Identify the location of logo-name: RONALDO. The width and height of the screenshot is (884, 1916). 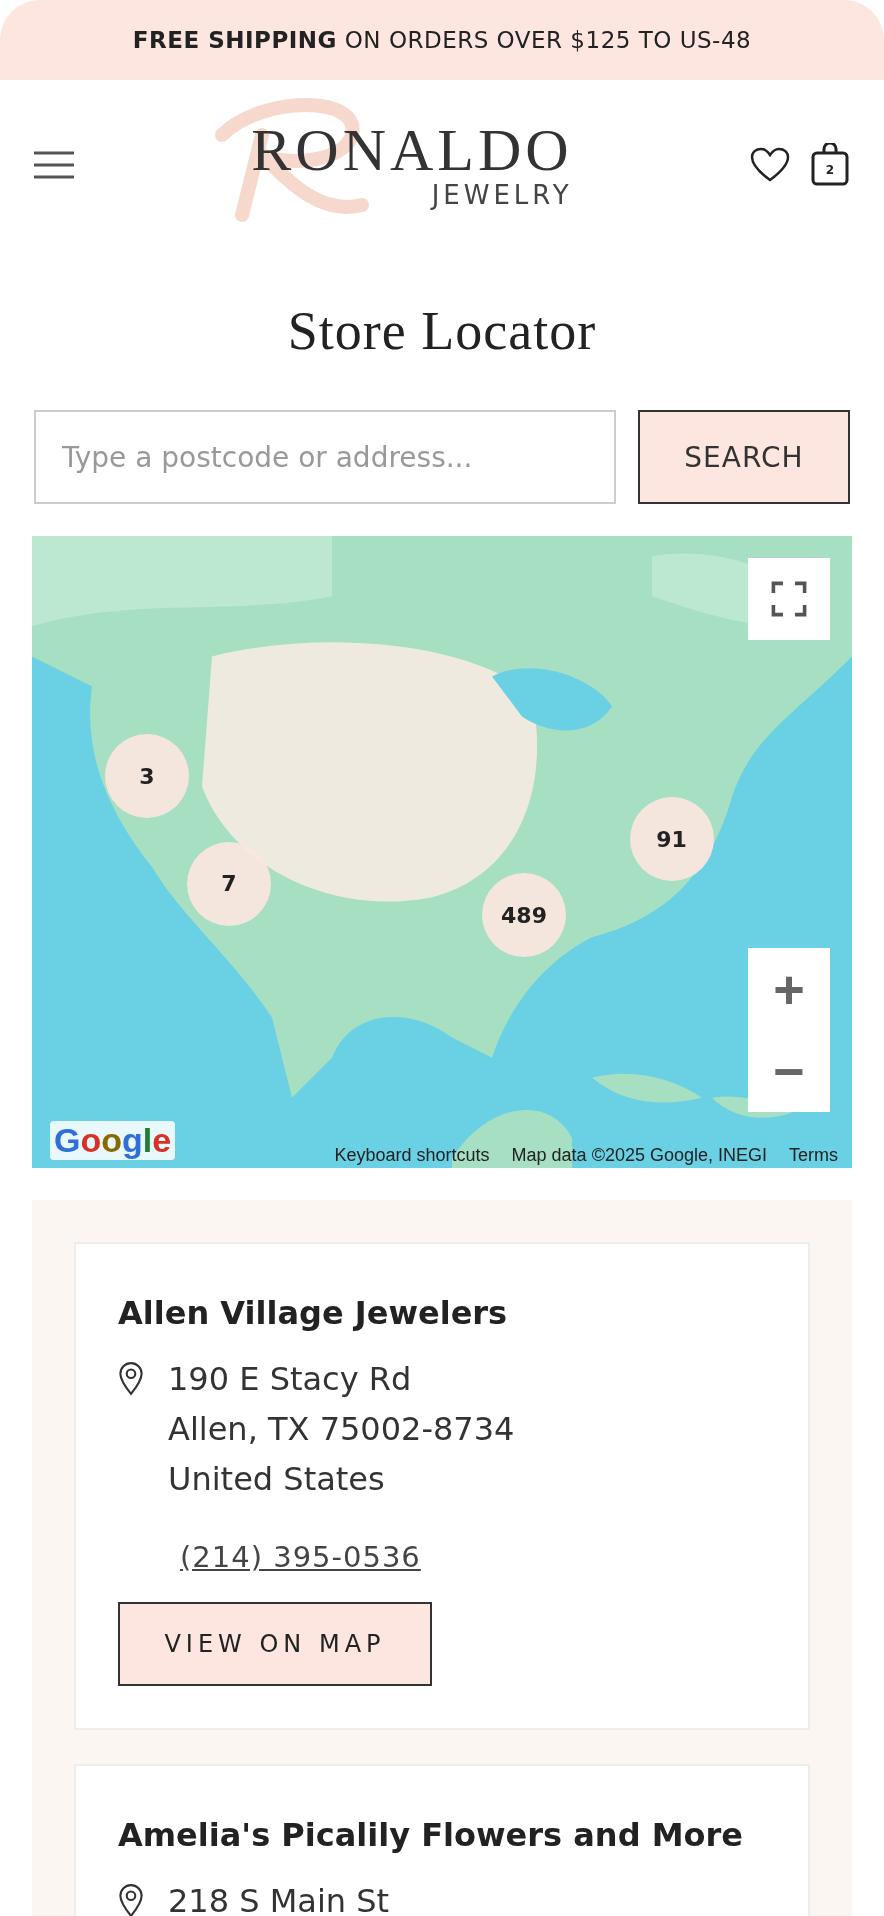
(412, 150).